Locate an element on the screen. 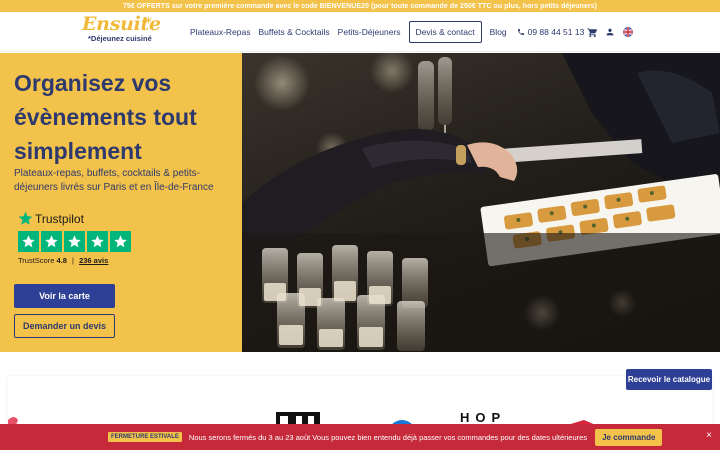 The width and height of the screenshot is (720, 450). header-icons is located at coordinates (610, 32).